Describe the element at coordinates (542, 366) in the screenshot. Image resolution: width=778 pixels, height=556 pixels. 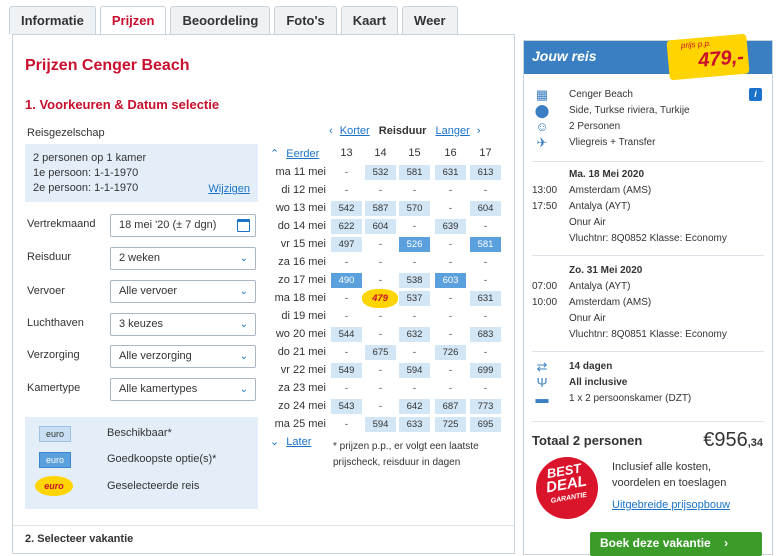
I see `duration-arrows-icon: ⇄` at that location.